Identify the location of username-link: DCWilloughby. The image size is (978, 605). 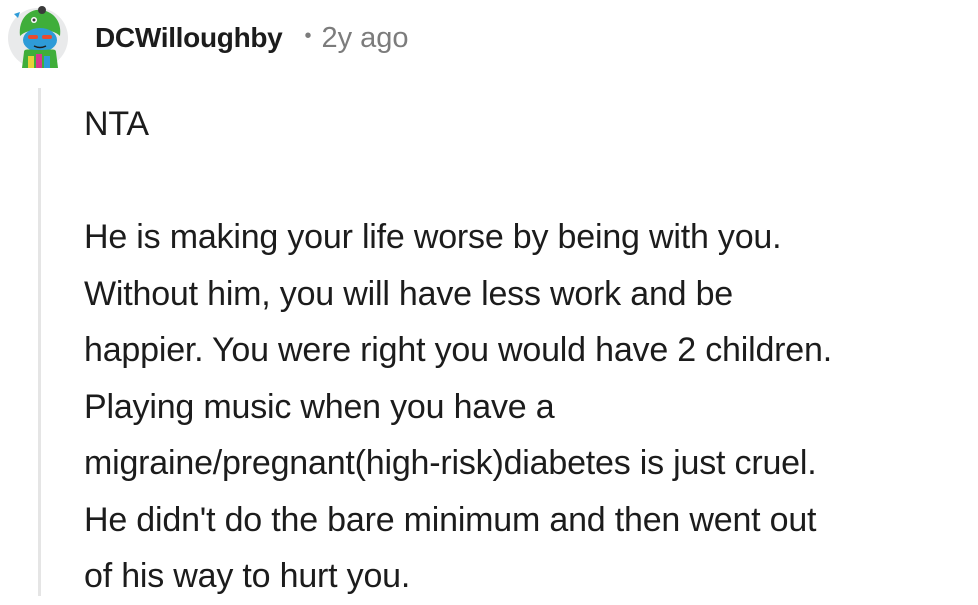
(189, 38).